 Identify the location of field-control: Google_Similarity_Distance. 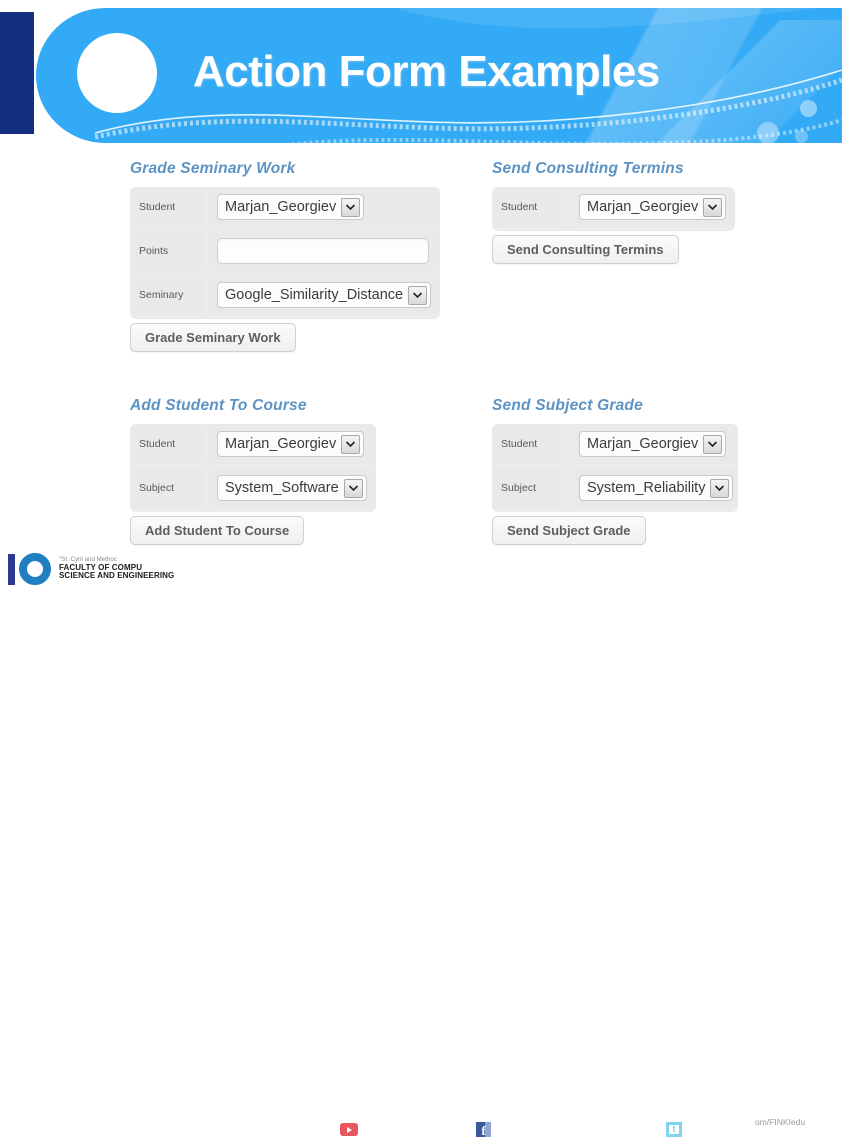
(324, 295).